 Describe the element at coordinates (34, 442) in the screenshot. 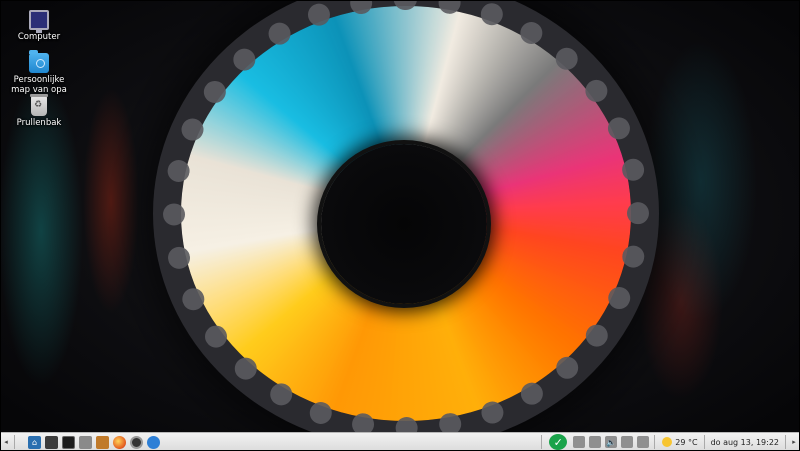

I see `start-menu-icon: ⌂` at that location.